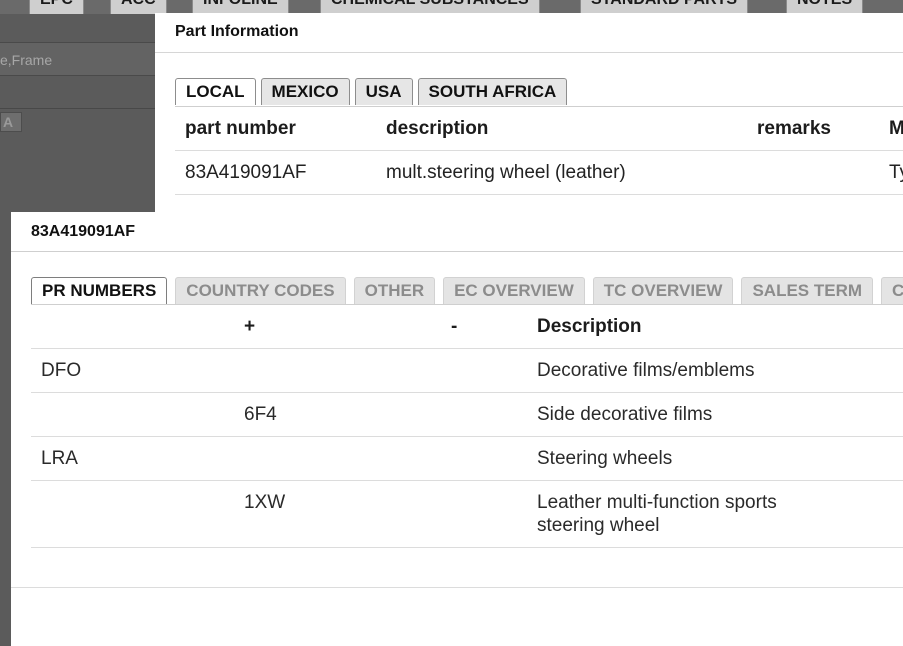 This screenshot has width=903, height=646. Describe the element at coordinates (506, 172) in the screenshot. I see `description-cell: mult.steering wheel (leather)` at that location.